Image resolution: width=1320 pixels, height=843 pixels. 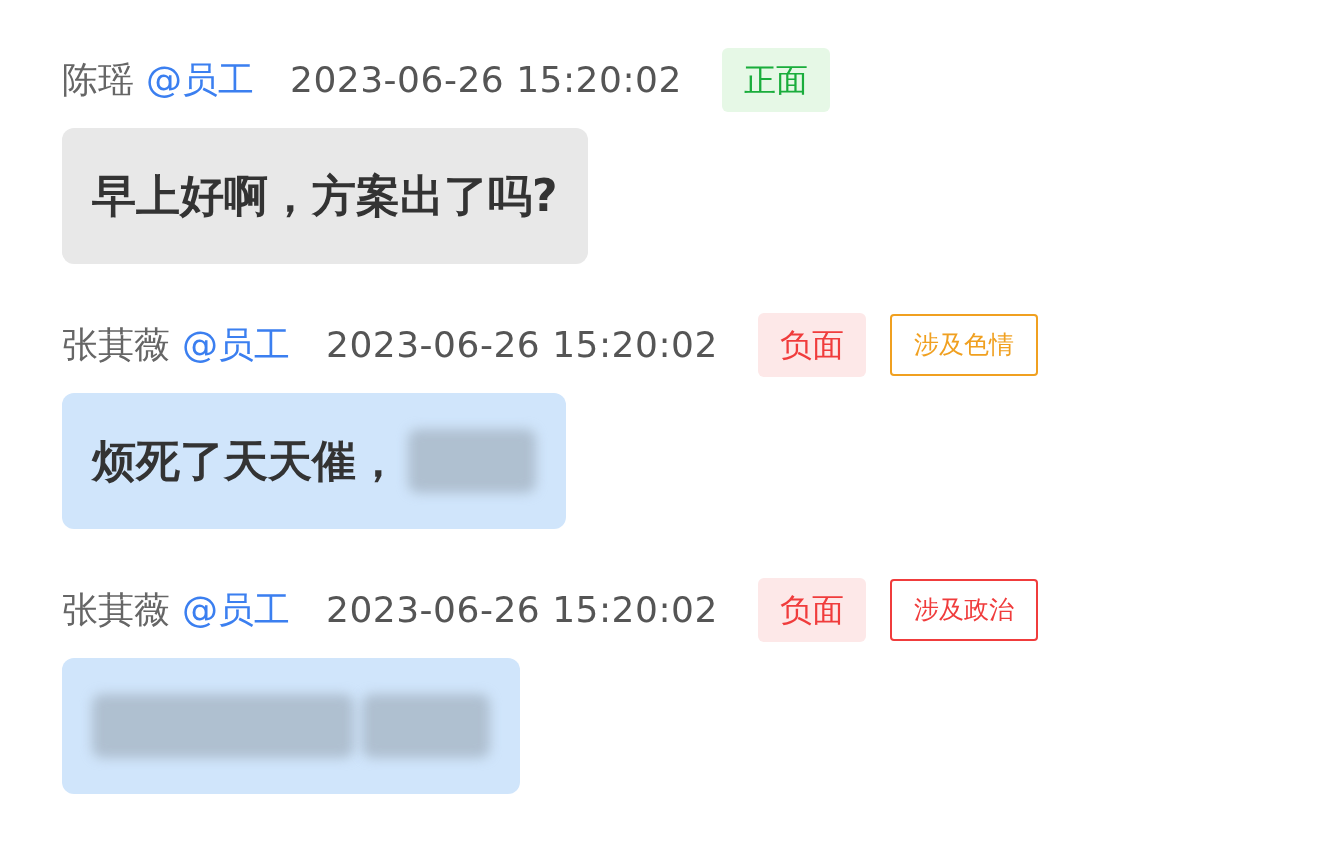 What do you see at coordinates (98, 80) in the screenshot?
I see `sender-name: 陈瑶` at bounding box center [98, 80].